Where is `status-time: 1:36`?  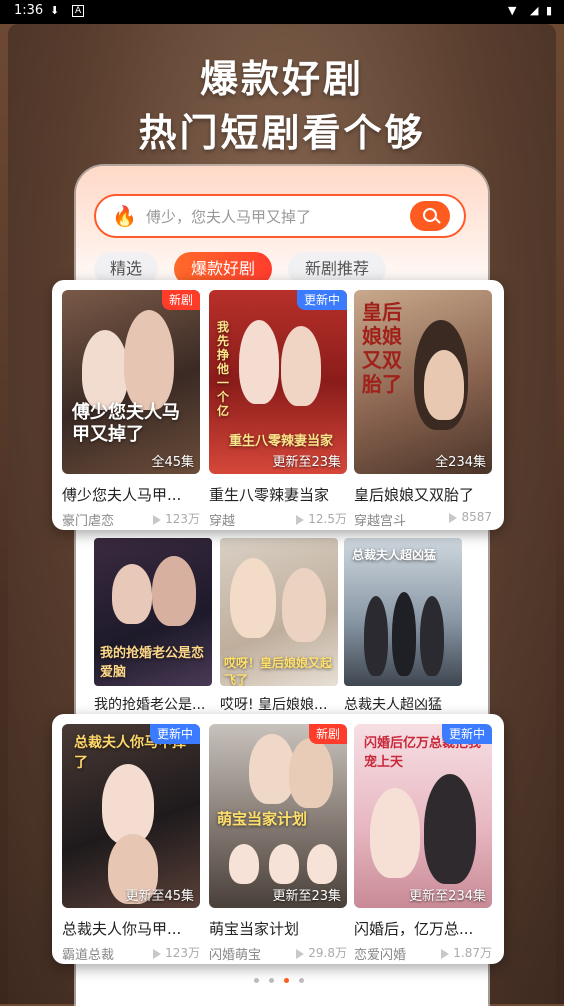 status-time: 1:36 is located at coordinates (29, 10).